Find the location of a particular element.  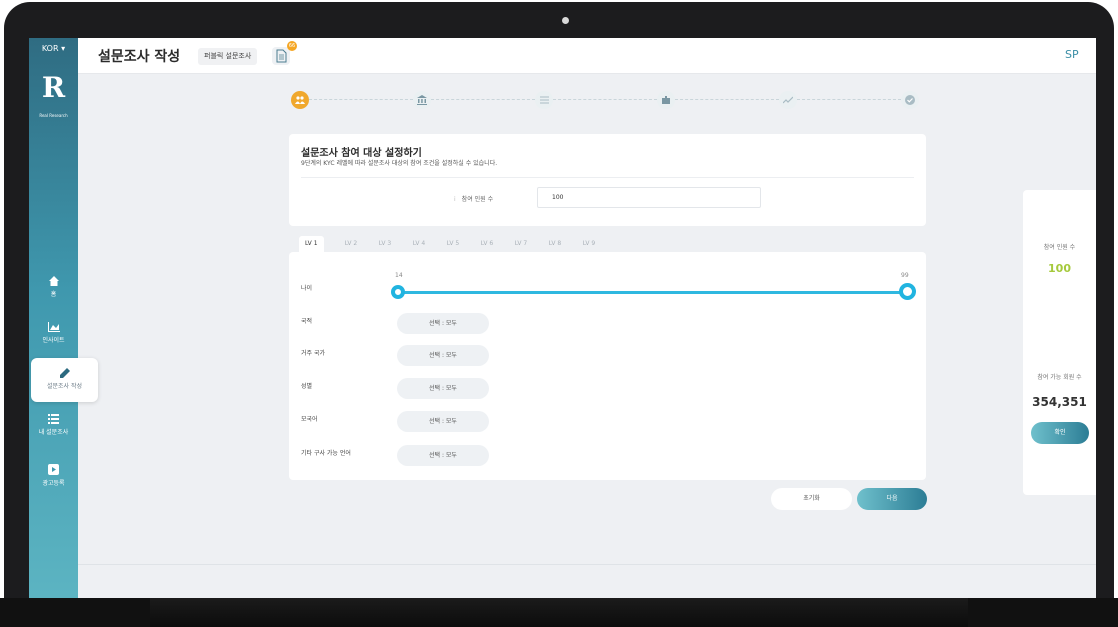

other-languages-label: 기타 구사 가능 언어 is located at coordinates (326, 453).